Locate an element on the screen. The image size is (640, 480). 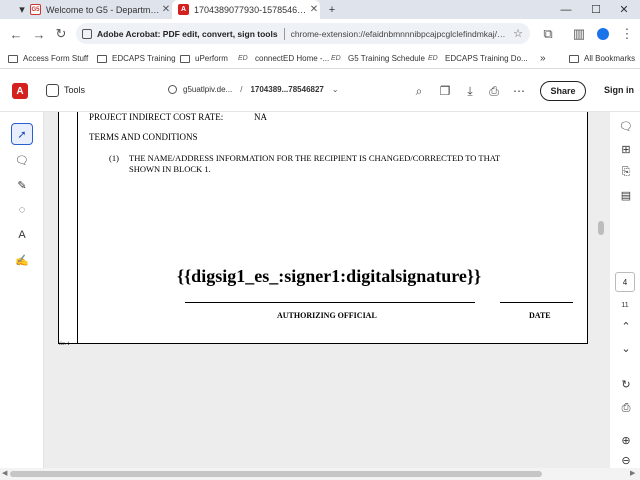
bookmarks-panel-icon: ⊞ is located at coordinates (626, 149).